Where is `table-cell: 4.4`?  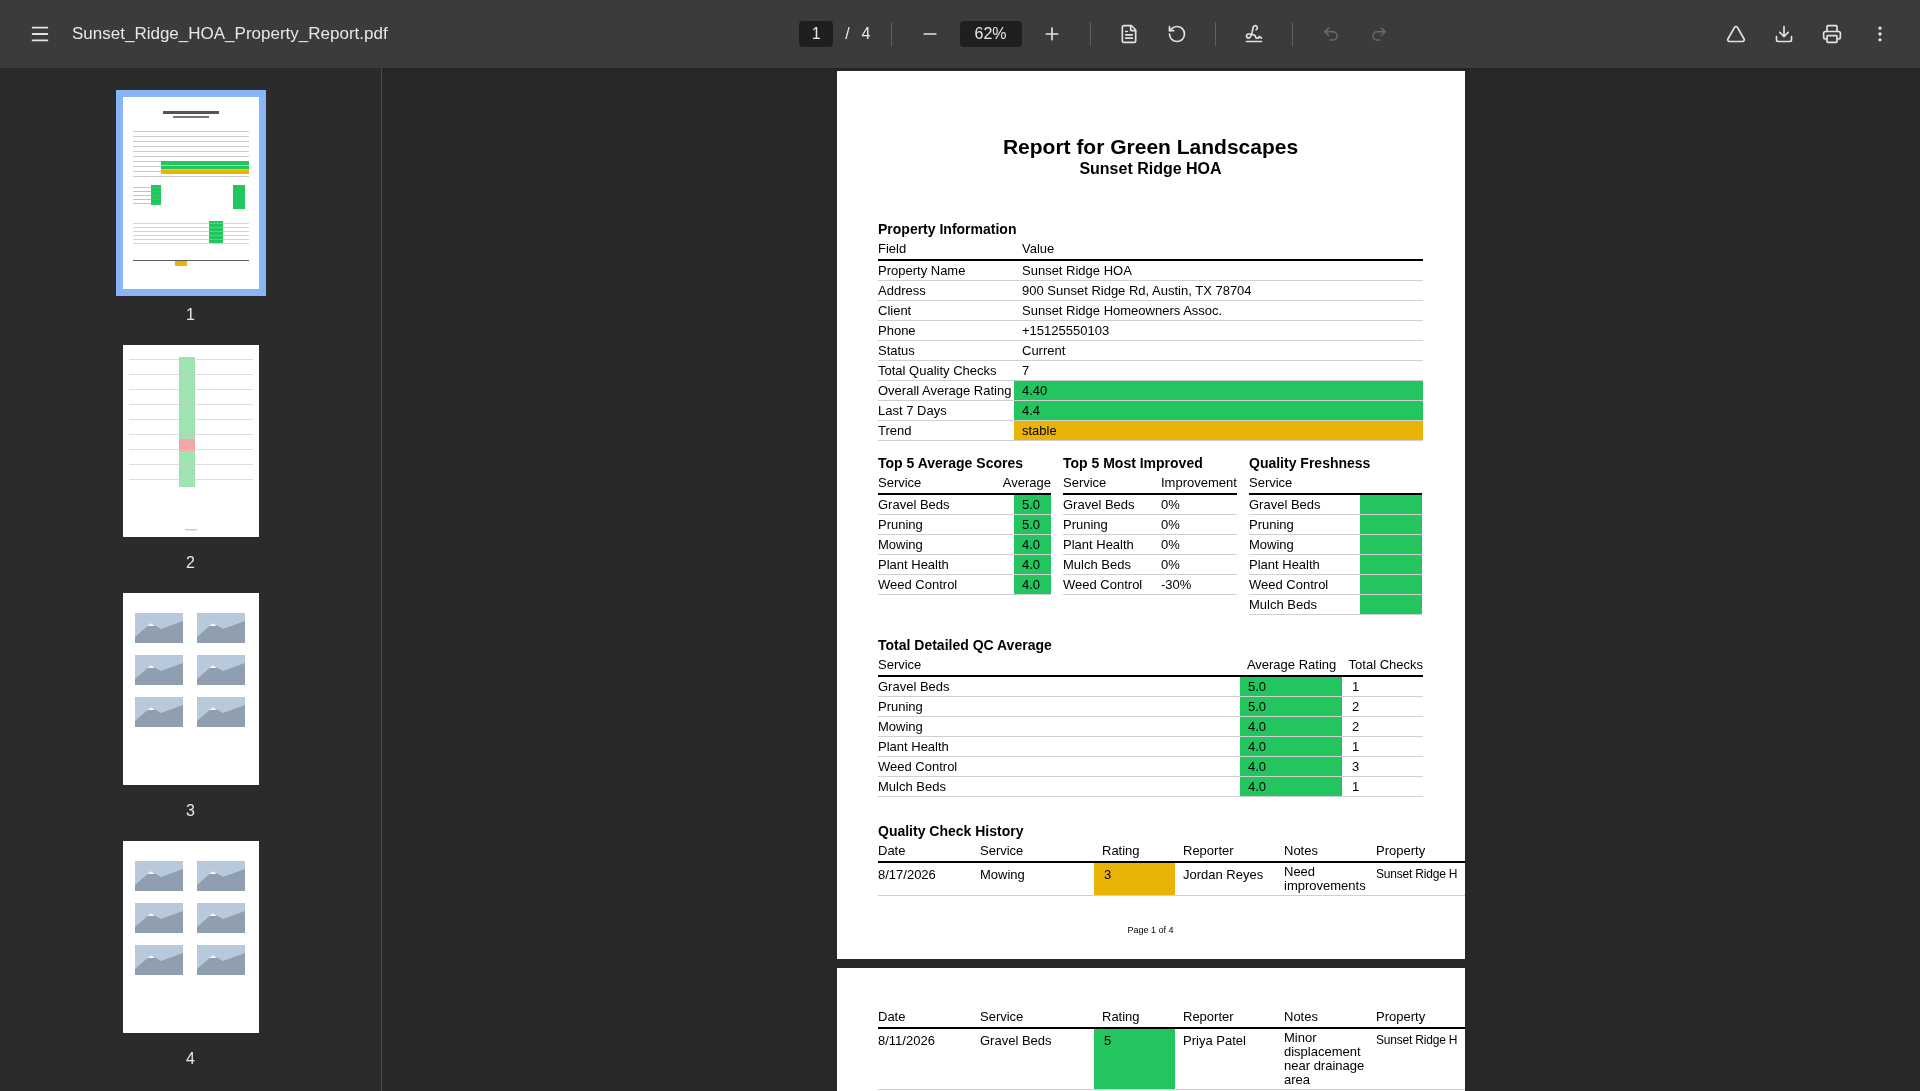
table-cell: 4.4 is located at coordinates (1218, 410).